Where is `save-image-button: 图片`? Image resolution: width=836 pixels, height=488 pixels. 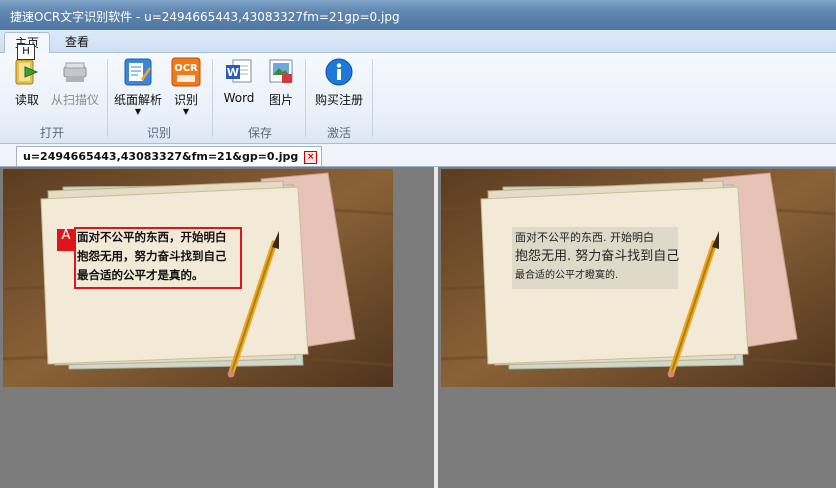 save-image-button: 图片 is located at coordinates (281, 82).